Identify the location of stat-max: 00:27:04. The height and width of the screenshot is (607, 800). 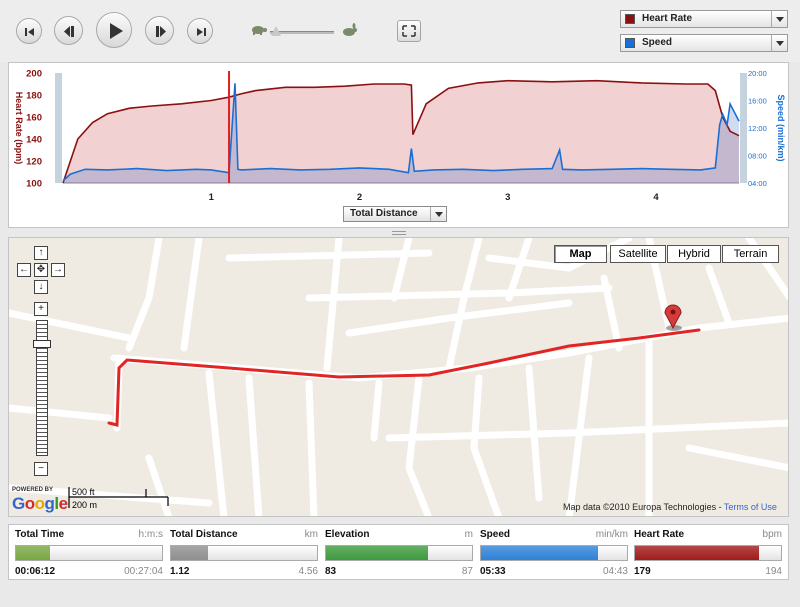
(143, 571).